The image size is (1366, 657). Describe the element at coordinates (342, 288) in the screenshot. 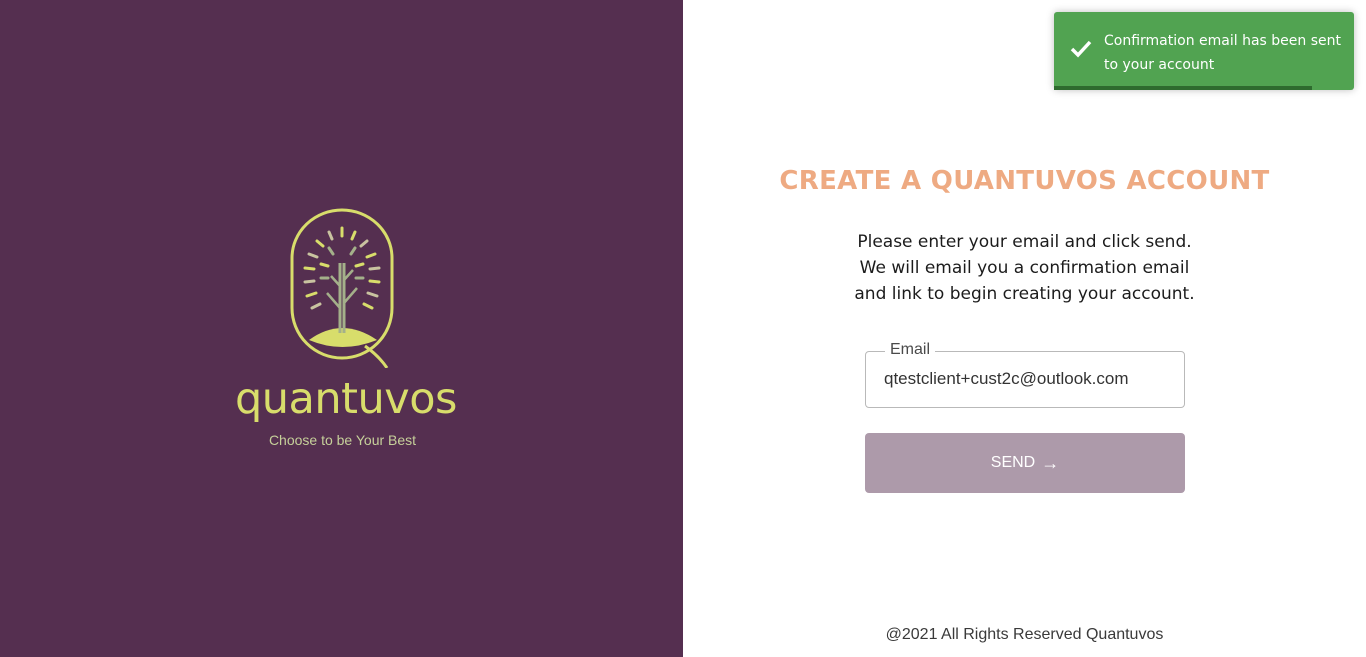

I see `tree-logo-icon` at that location.